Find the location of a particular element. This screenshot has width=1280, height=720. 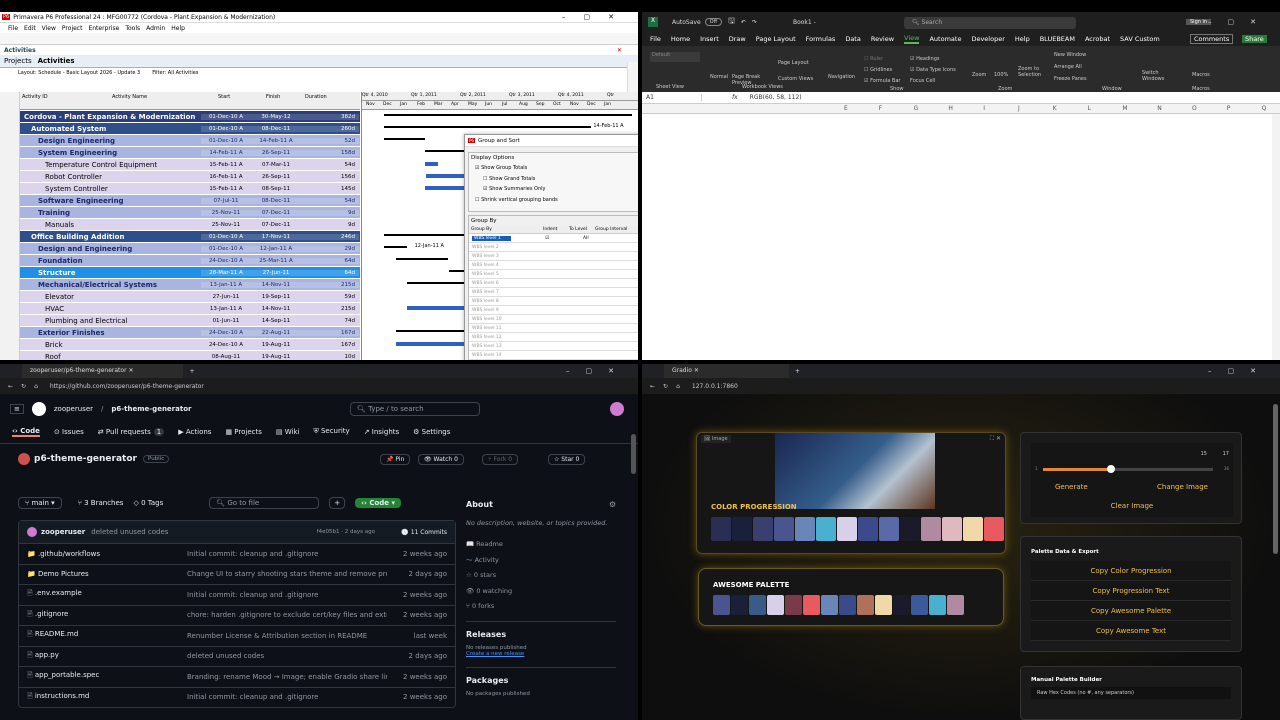

column-header: N is located at coordinates (1159, 108).